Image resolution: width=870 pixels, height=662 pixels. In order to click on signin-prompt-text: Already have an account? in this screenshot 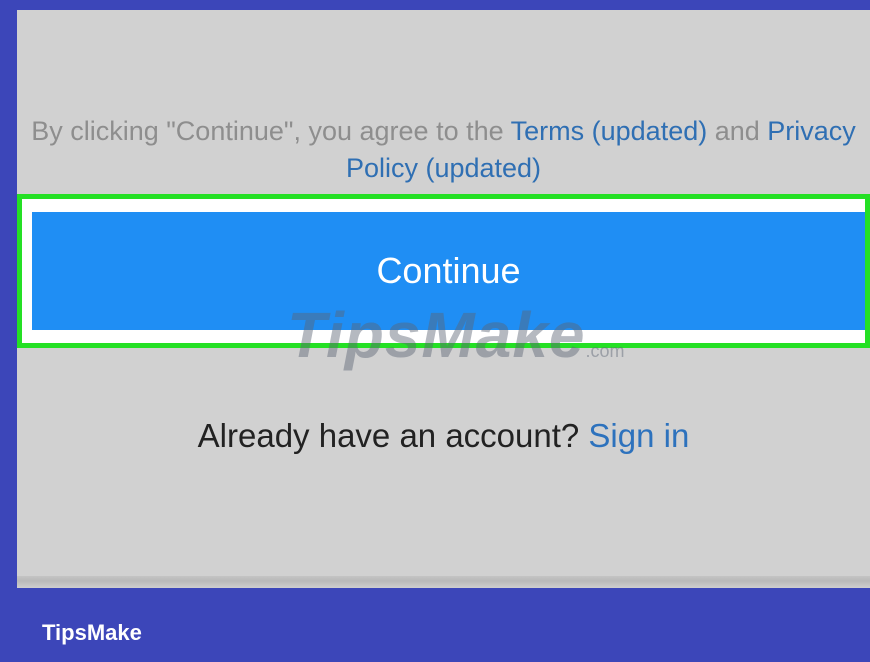, I will do `click(393, 435)`.